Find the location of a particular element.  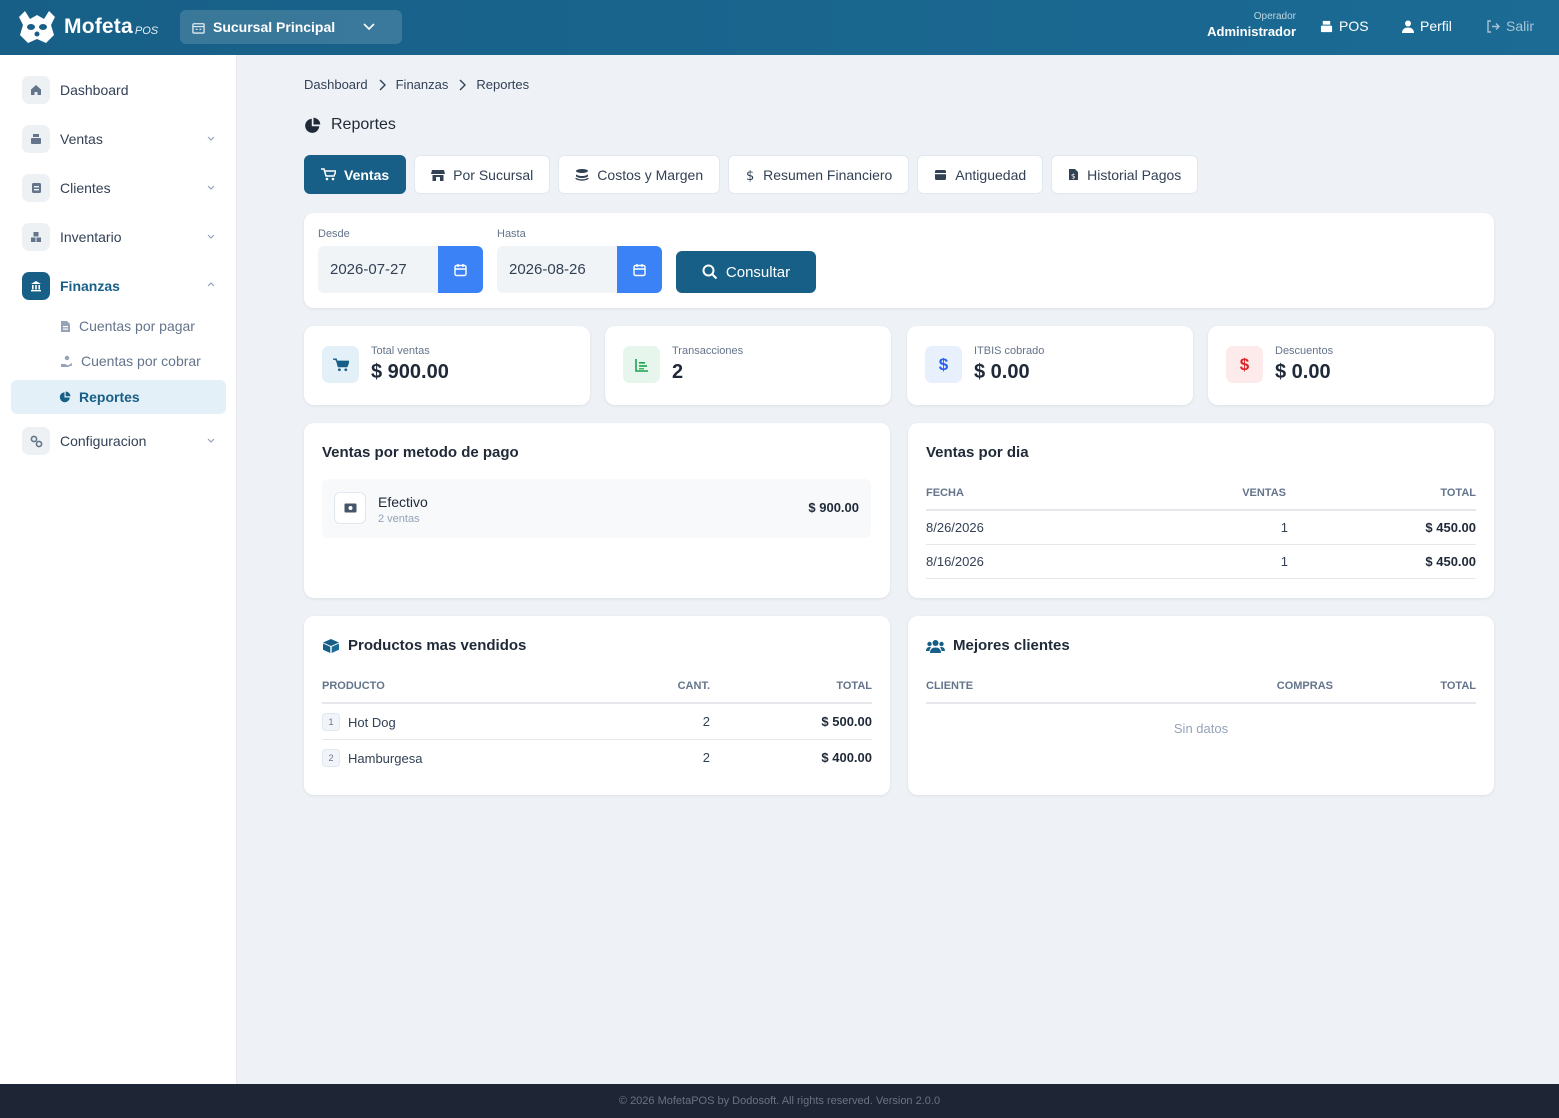

cell-total: $ 450.00 is located at coordinates (1450, 527).